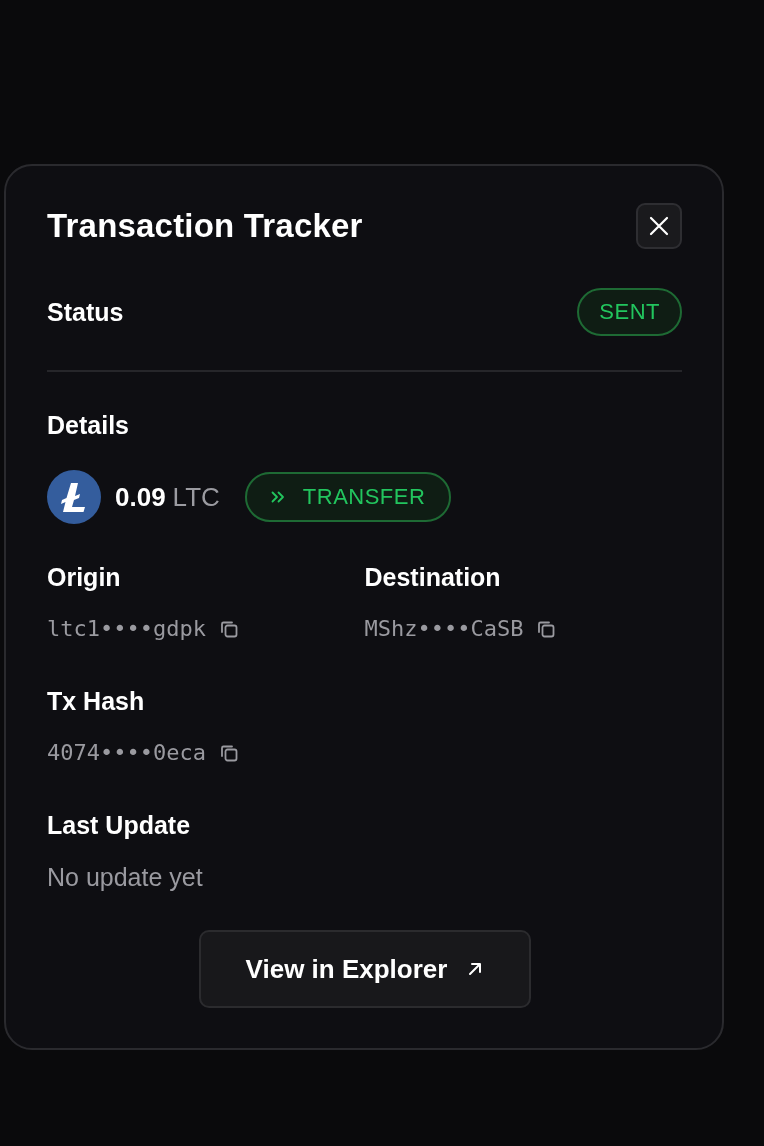 This screenshot has width=764, height=1146. What do you see at coordinates (277, 497) in the screenshot?
I see `double-chevron-icon` at bounding box center [277, 497].